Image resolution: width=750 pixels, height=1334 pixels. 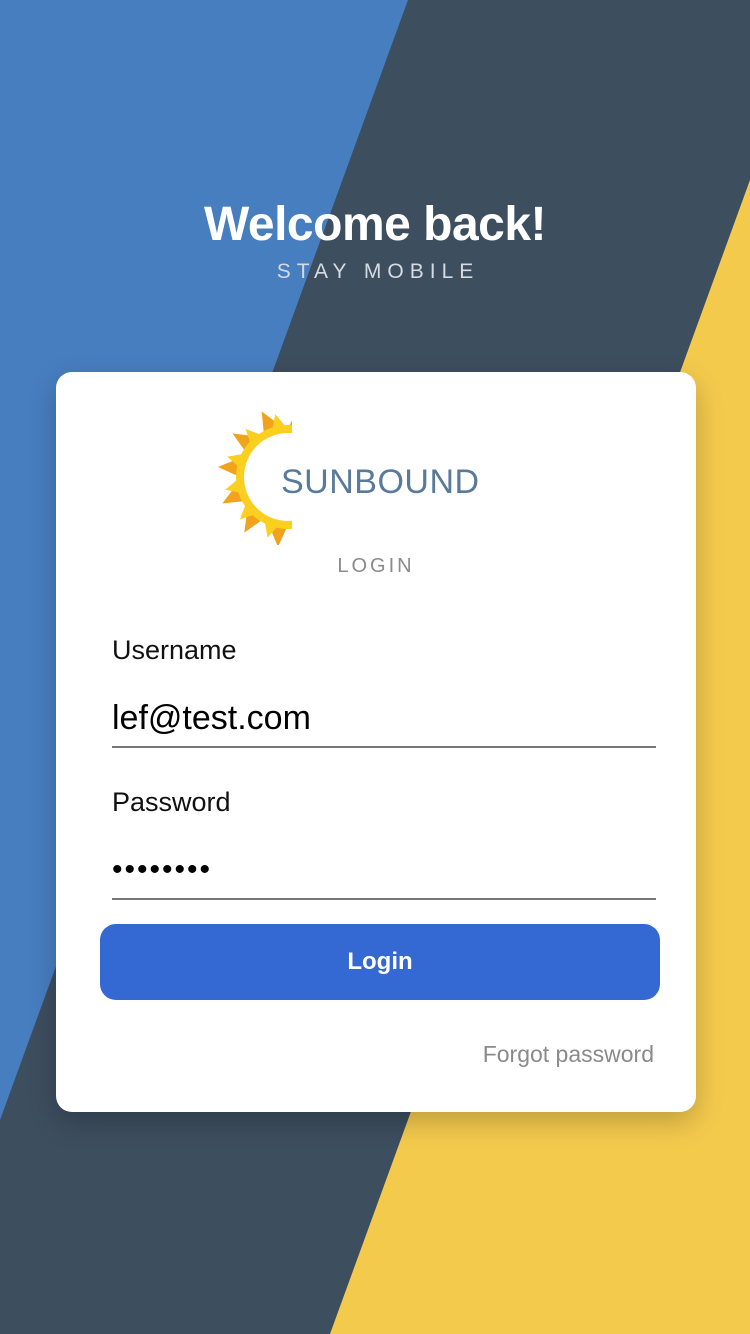 What do you see at coordinates (171, 802) in the screenshot?
I see `password-label: Password` at bounding box center [171, 802].